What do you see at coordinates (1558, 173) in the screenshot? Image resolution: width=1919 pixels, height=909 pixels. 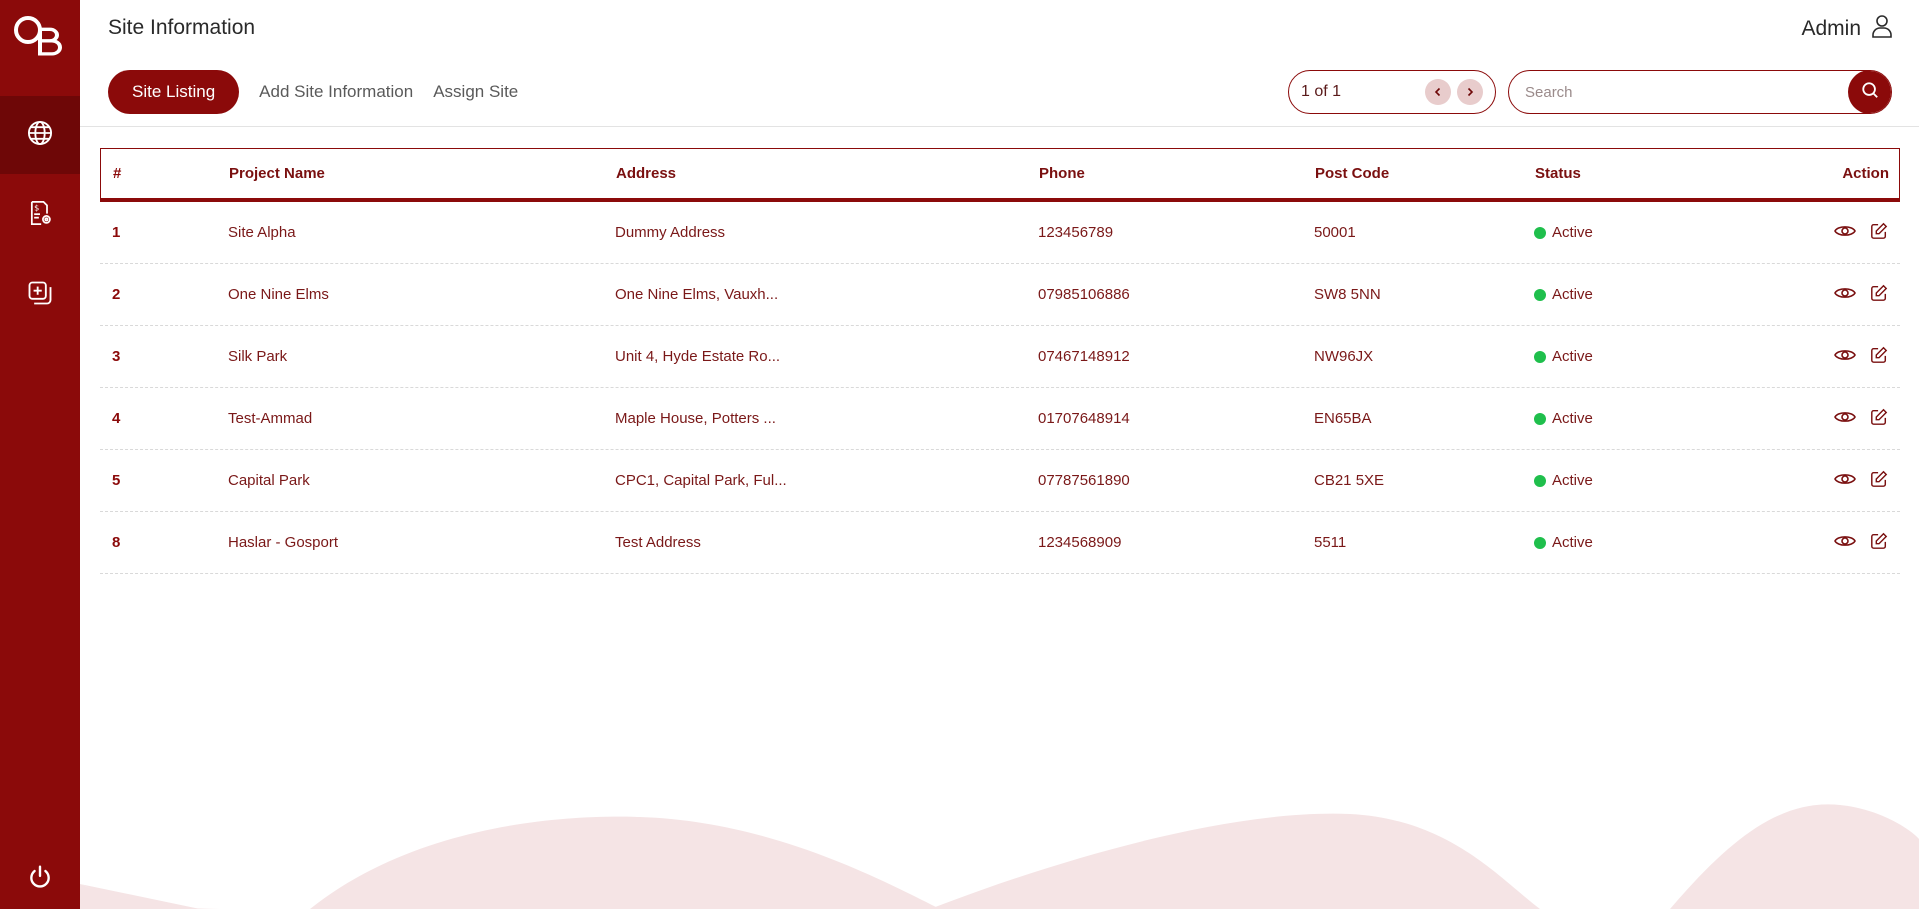 I see `col-header-status: Status` at bounding box center [1558, 173].